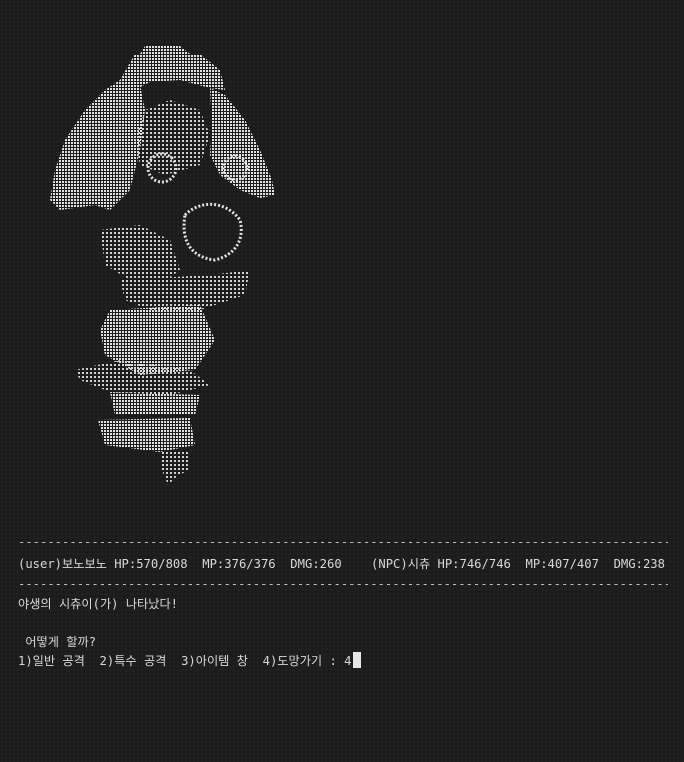  I want to click on encounter-message: 야생의 시츄이(가) 나타났다!, so click(98, 604).